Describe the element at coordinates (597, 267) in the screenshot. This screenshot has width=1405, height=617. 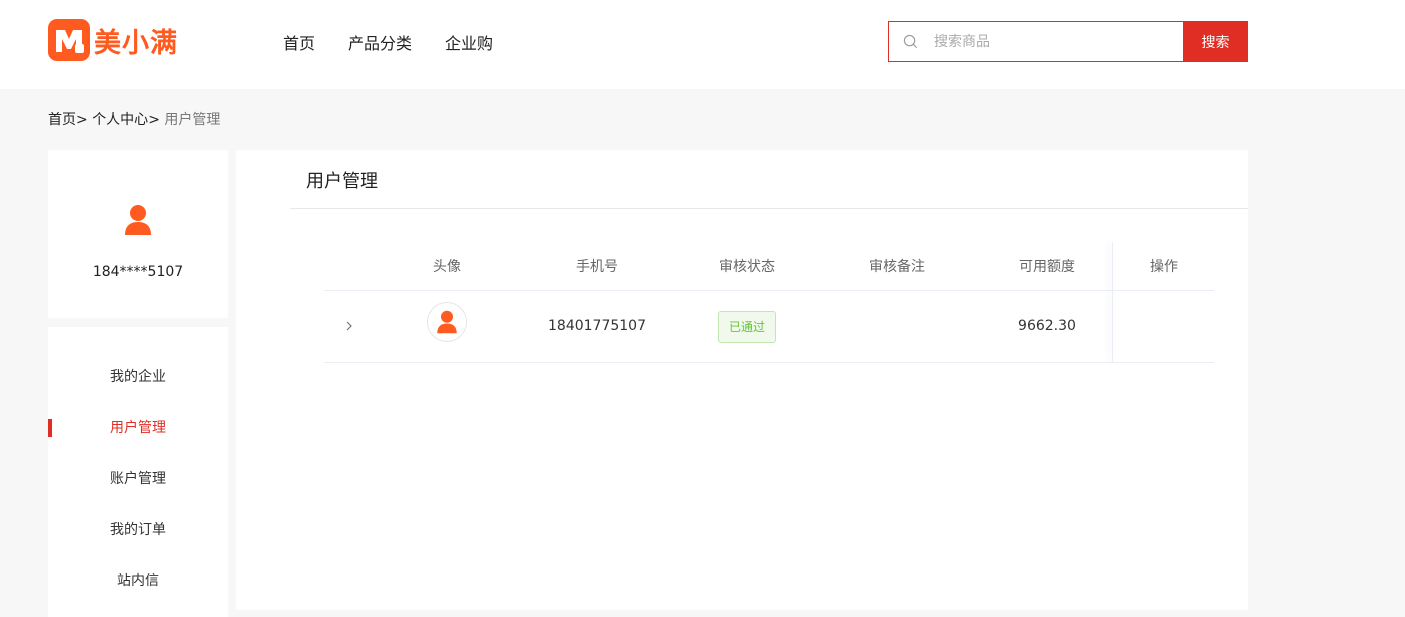
I see `column-header-phone: 手机号` at that location.